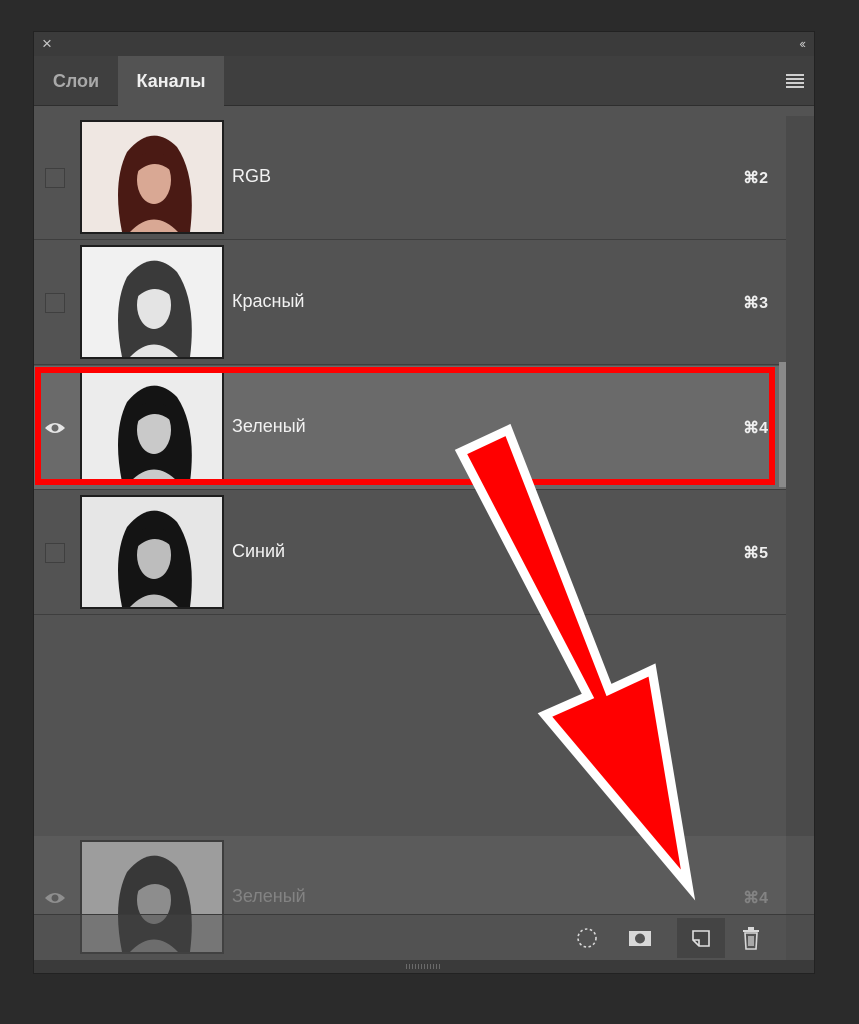  What do you see at coordinates (755, 553) in the screenshot?
I see `channel-shortcut: ⌘5` at bounding box center [755, 553].